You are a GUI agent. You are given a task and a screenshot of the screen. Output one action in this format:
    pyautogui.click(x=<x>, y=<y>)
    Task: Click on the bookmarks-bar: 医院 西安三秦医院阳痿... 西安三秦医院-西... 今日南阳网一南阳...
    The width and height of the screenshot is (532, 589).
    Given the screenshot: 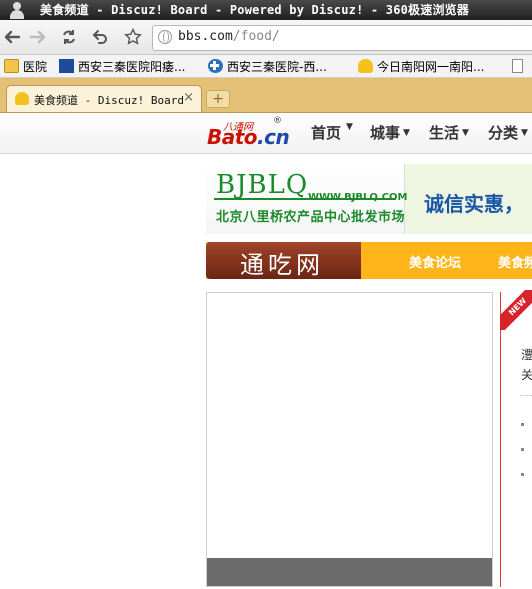 What is the action you would take?
    pyautogui.click(x=266, y=66)
    